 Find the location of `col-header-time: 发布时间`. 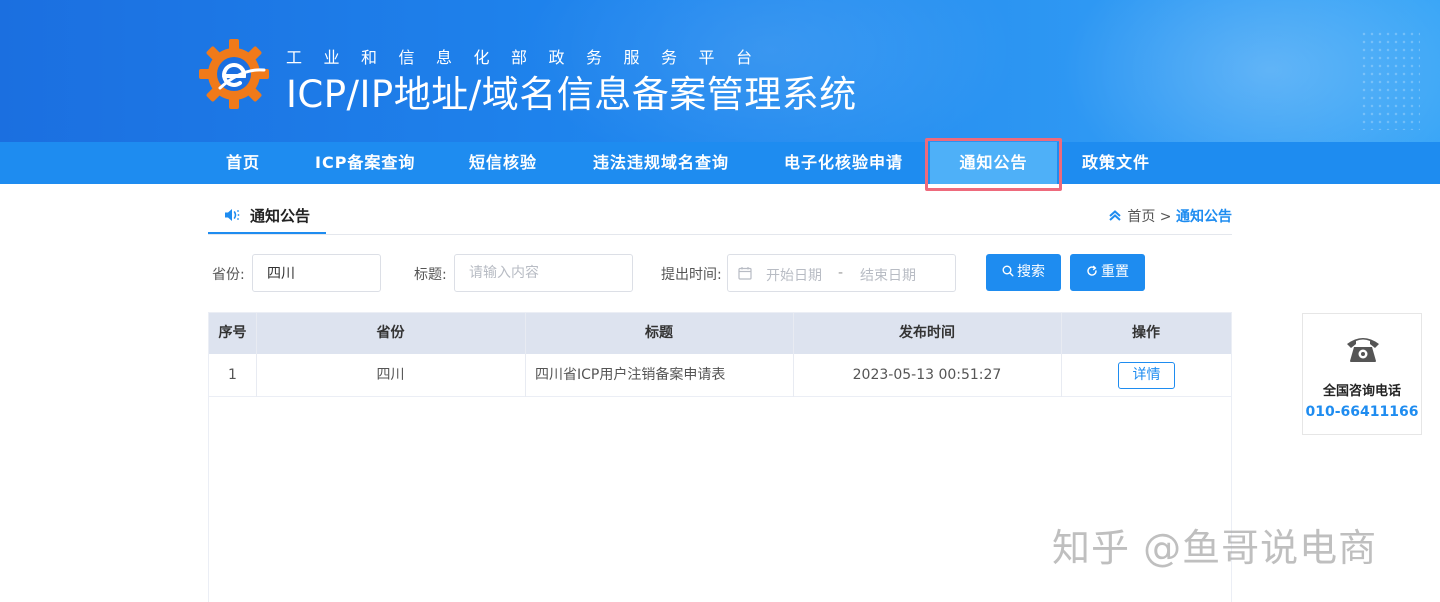

col-header-time: 发布时间 is located at coordinates (927, 333).